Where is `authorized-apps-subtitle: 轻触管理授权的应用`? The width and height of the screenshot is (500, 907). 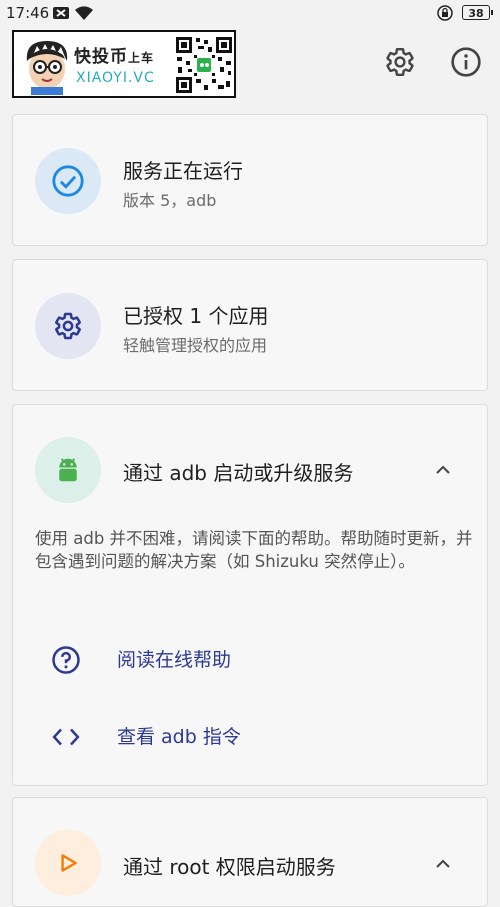 authorized-apps-subtitle: 轻触管理授权的应用 is located at coordinates (195, 345).